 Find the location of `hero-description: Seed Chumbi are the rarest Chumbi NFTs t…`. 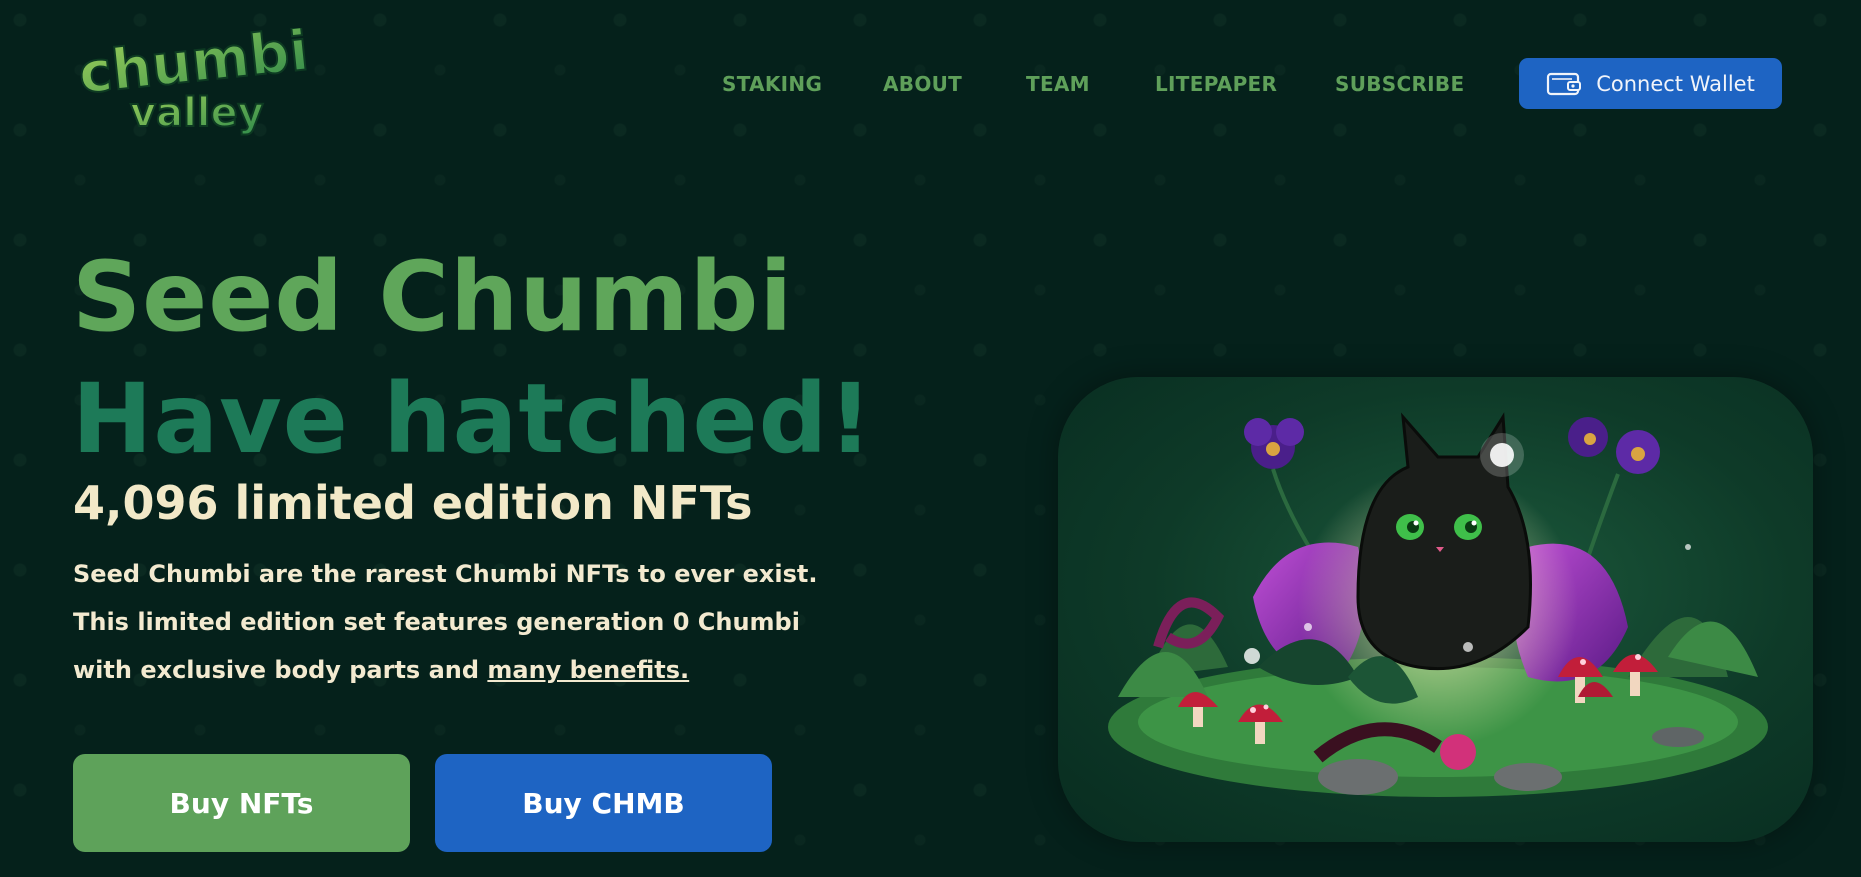

hero-description: Seed Chumbi are the rarest Chumbi NFTs t… is located at coordinates (473, 622).